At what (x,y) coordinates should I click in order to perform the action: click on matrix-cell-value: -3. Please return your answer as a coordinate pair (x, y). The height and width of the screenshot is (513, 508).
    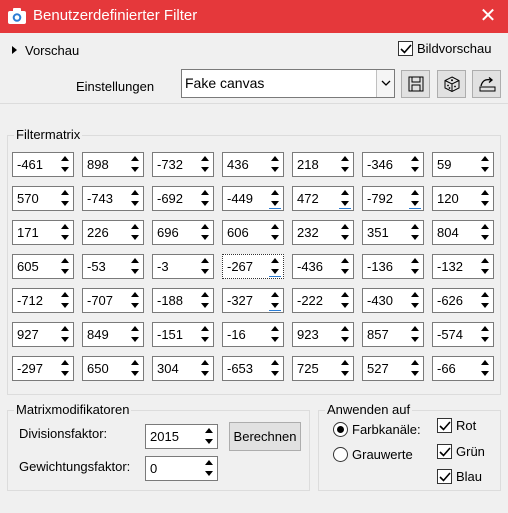
    Looking at the image, I should click on (163, 266).